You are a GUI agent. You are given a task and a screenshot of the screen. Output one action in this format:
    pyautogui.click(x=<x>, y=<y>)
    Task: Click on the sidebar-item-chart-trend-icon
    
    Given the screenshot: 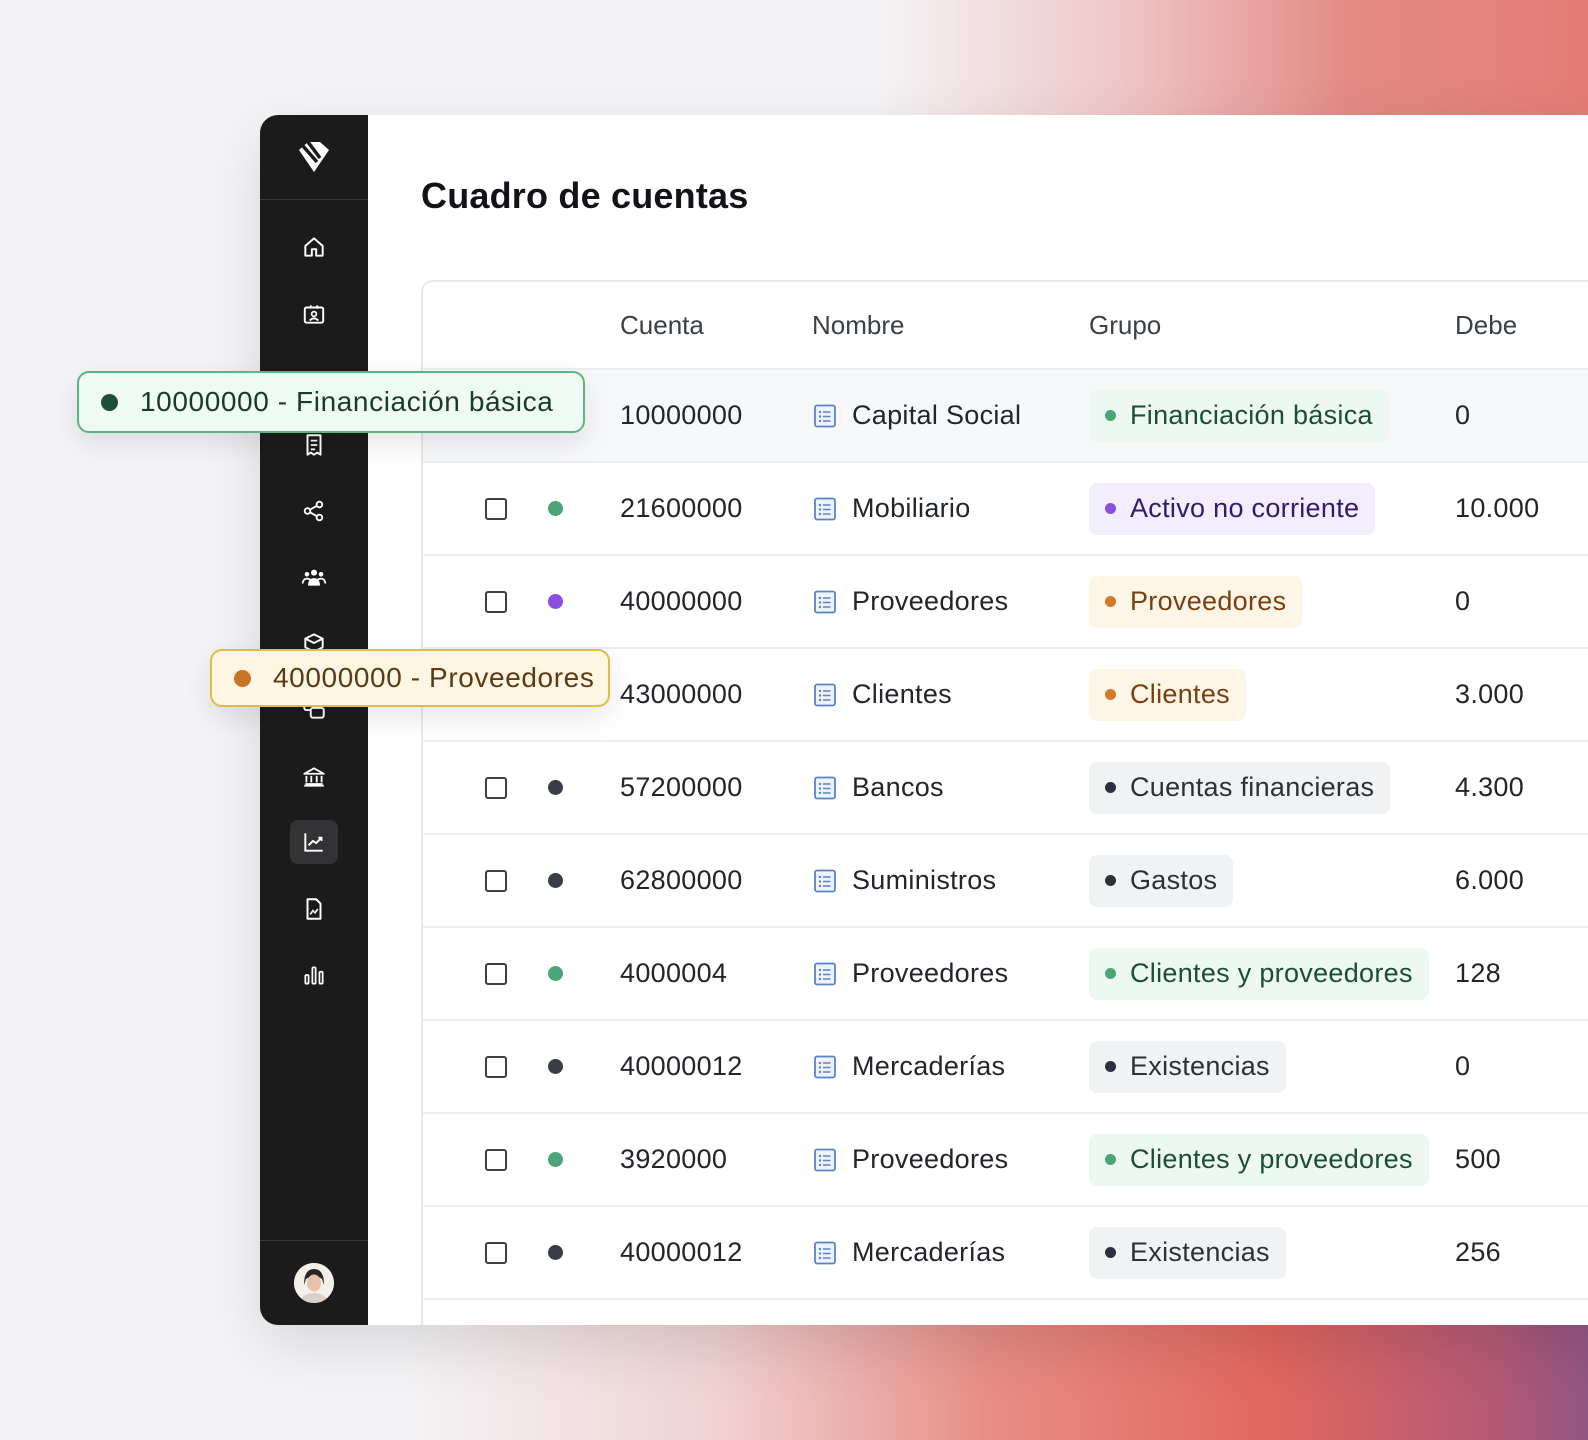 What is the action you would take?
    pyautogui.click(x=314, y=842)
    